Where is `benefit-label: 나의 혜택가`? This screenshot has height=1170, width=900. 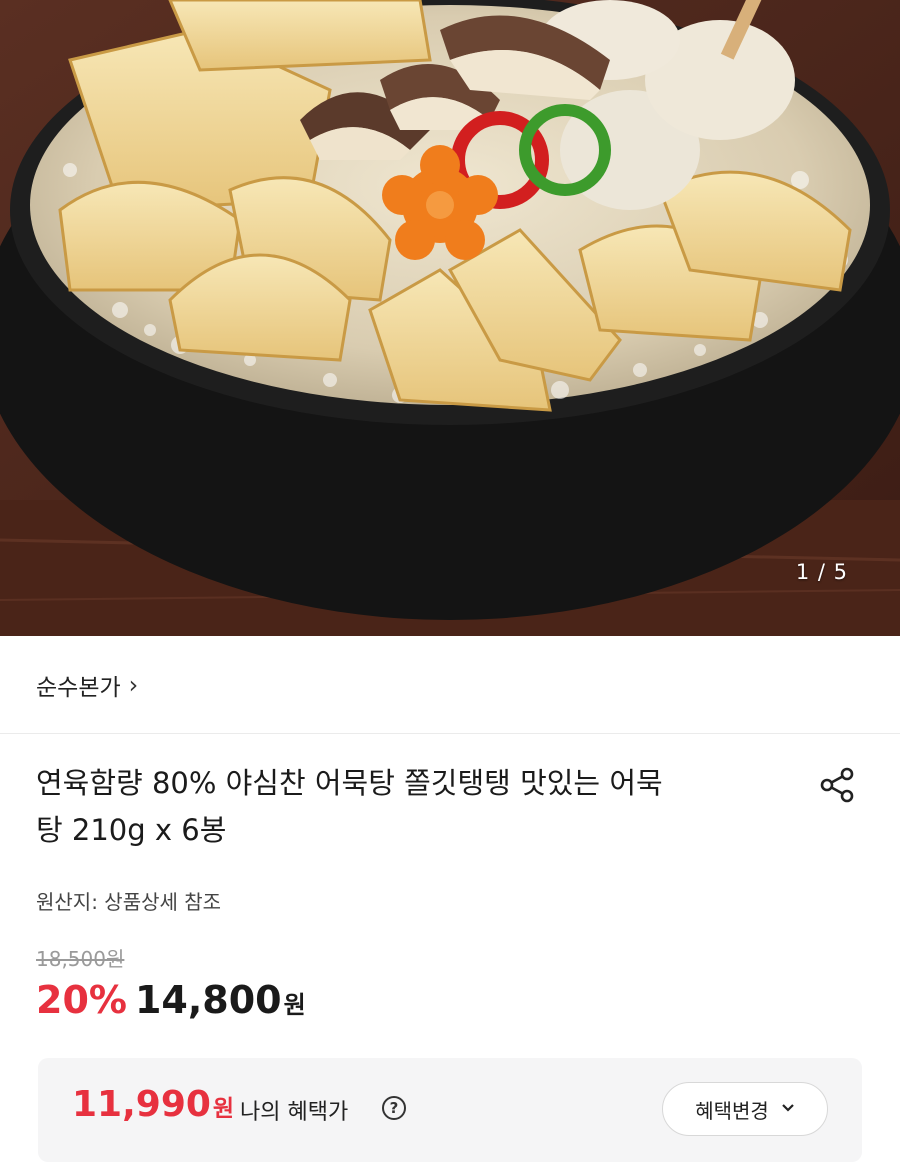
benefit-label: 나의 혜택가 is located at coordinates (294, 1112).